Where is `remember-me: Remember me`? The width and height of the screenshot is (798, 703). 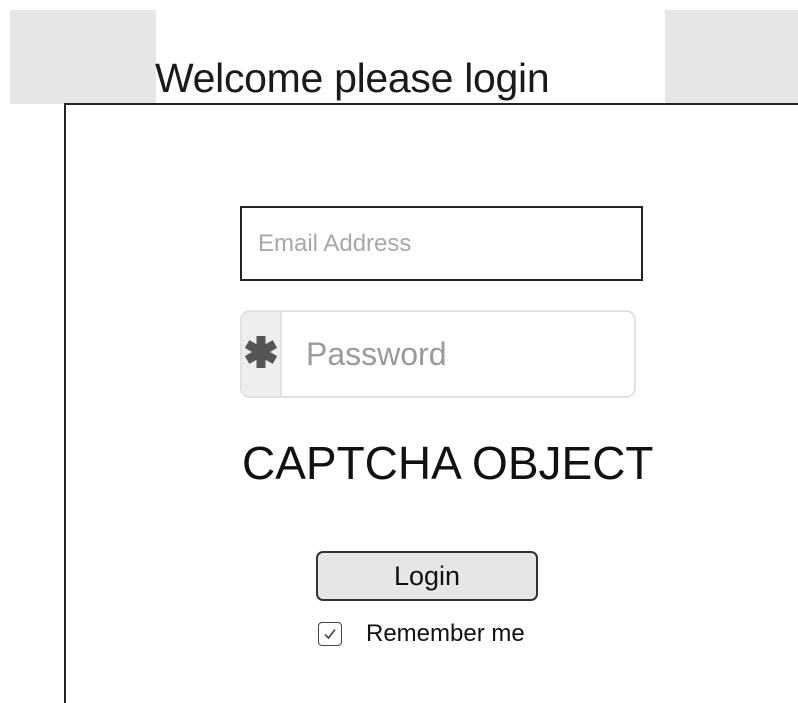
remember-me: Remember me is located at coordinates (421, 634).